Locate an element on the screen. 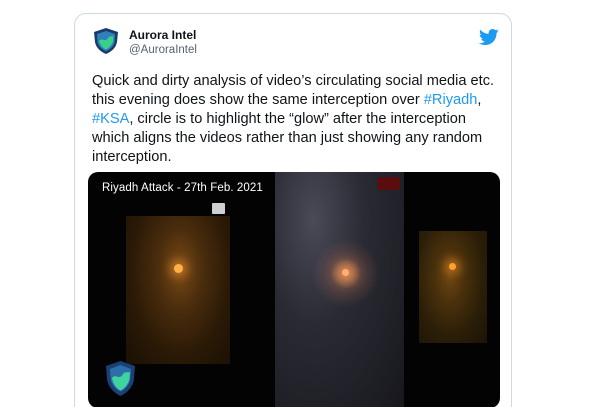  hashtag-riyadh: #Riyadh is located at coordinates (451, 100).